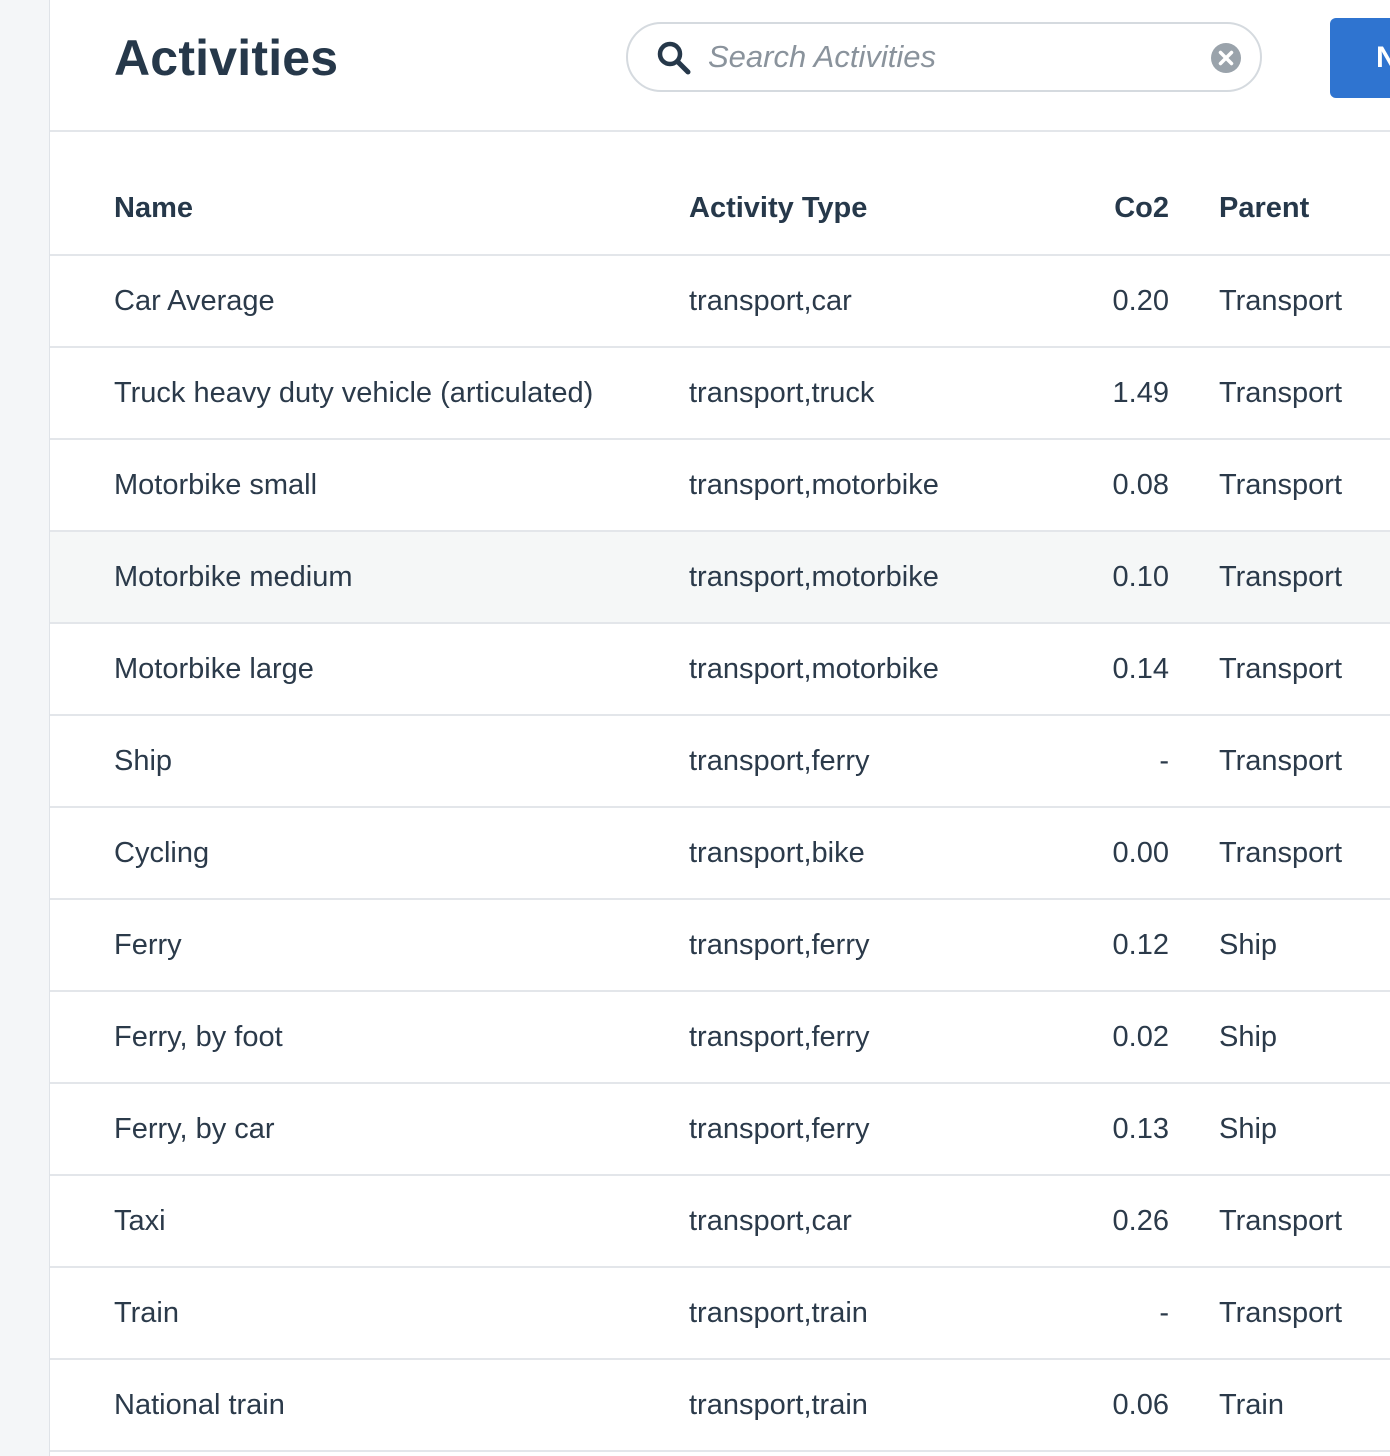 The image size is (1390, 1456). Describe the element at coordinates (1304, 209) in the screenshot. I see `column-header-parent: Parent` at that location.